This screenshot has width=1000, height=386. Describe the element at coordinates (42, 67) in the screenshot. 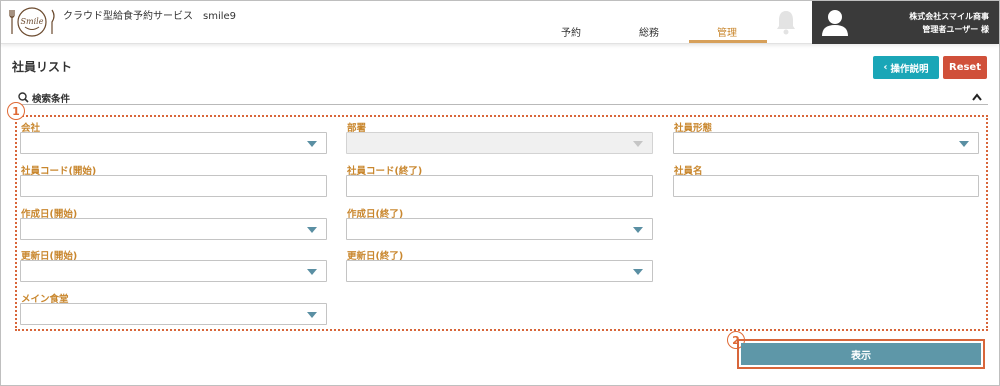

I see `page-title: 社員リスト` at that location.